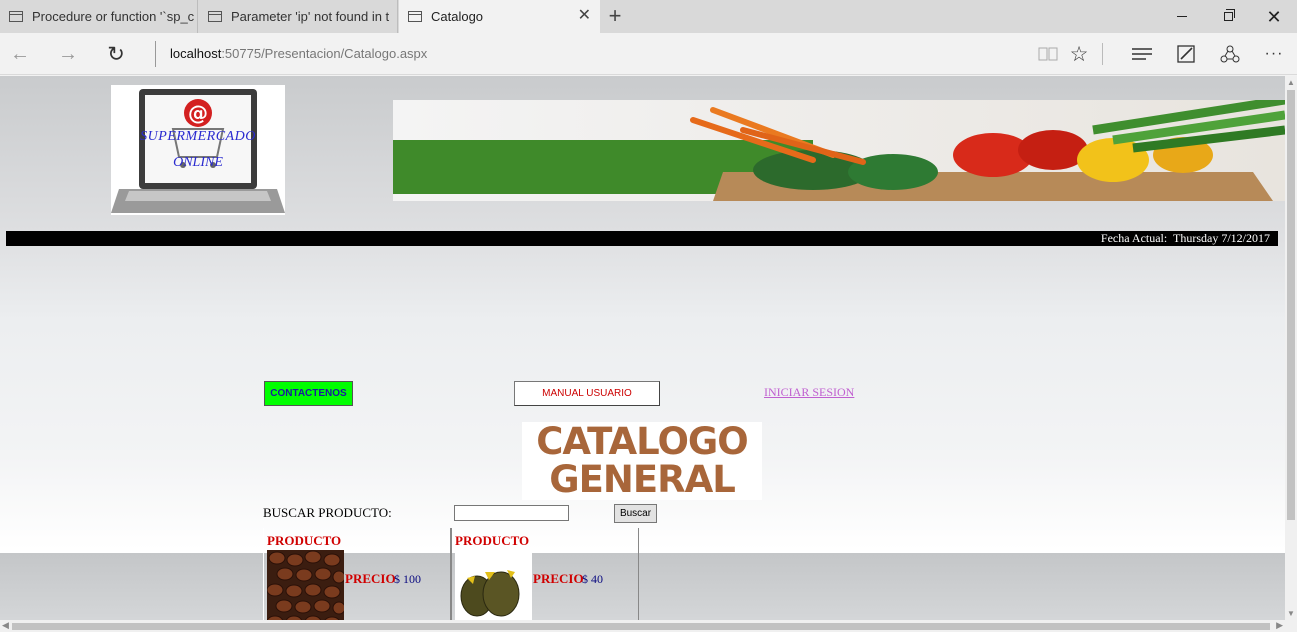 This screenshot has width=1297, height=632. I want to click on reading-view-icon, so click(1048, 54).